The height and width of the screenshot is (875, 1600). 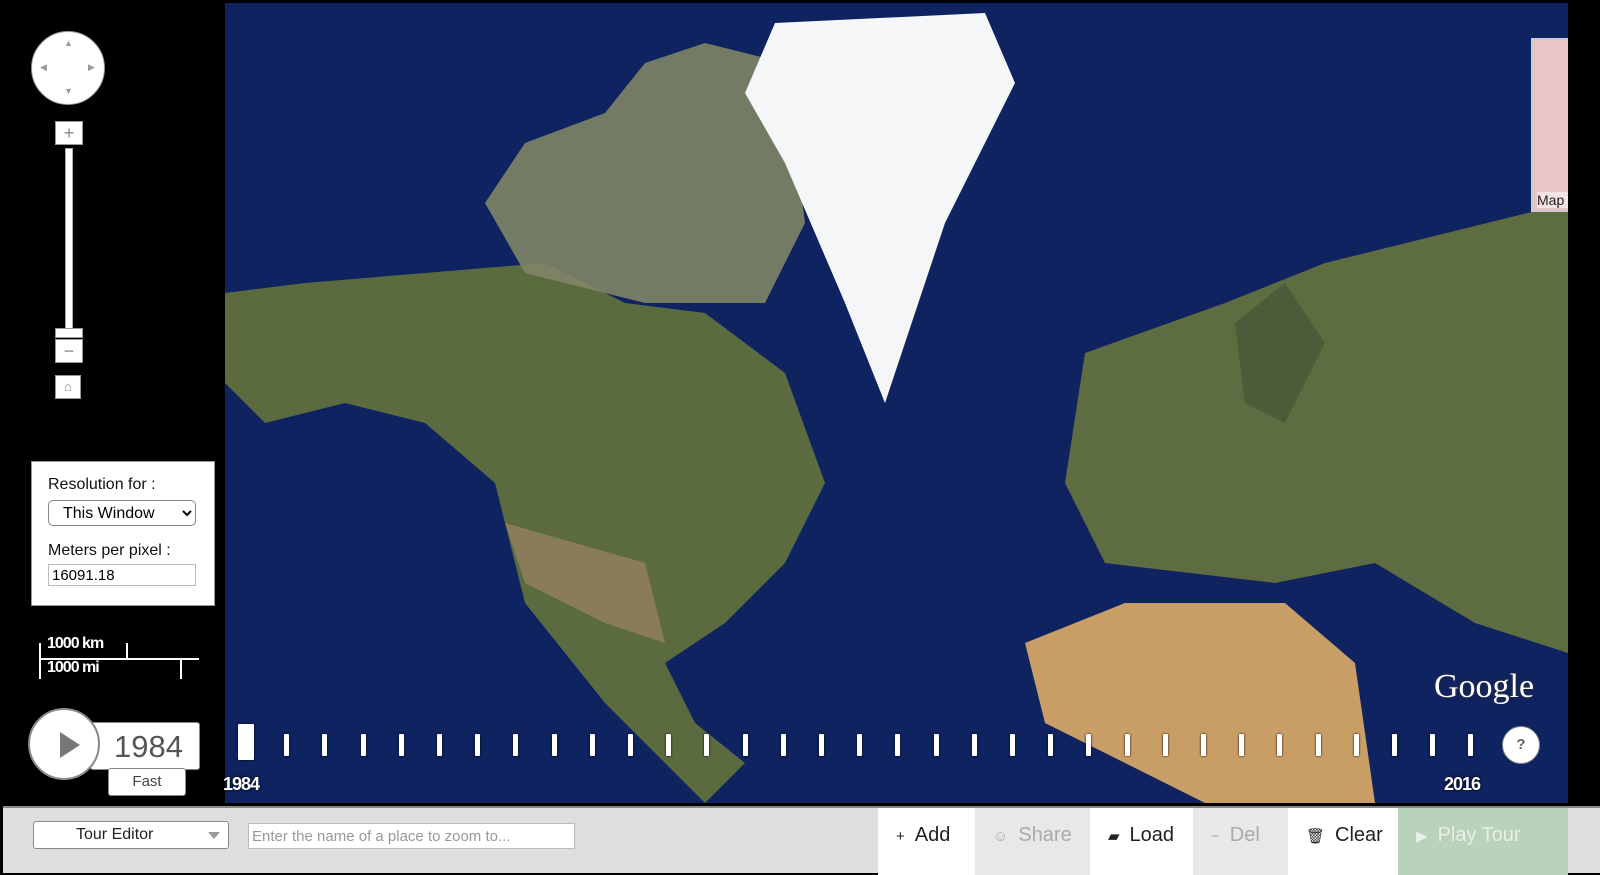 I want to click on timeline-tick-1986, so click(x=325, y=745).